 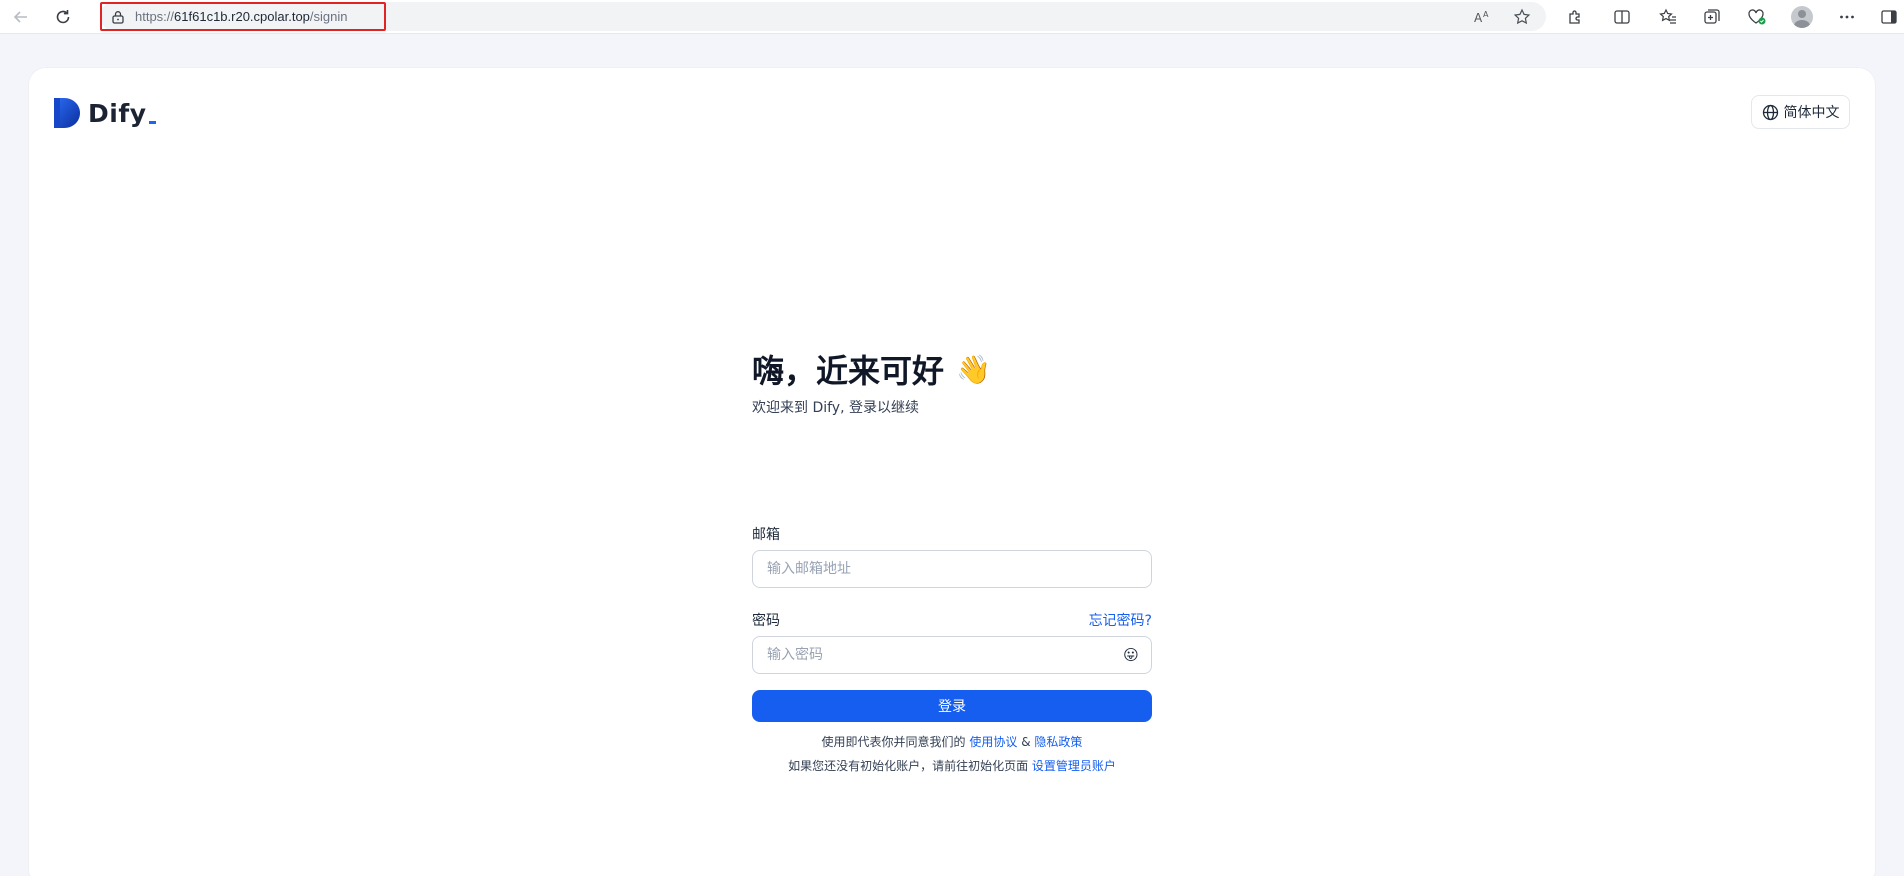 I want to click on url-scheme: https://, so click(x=155, y=16).